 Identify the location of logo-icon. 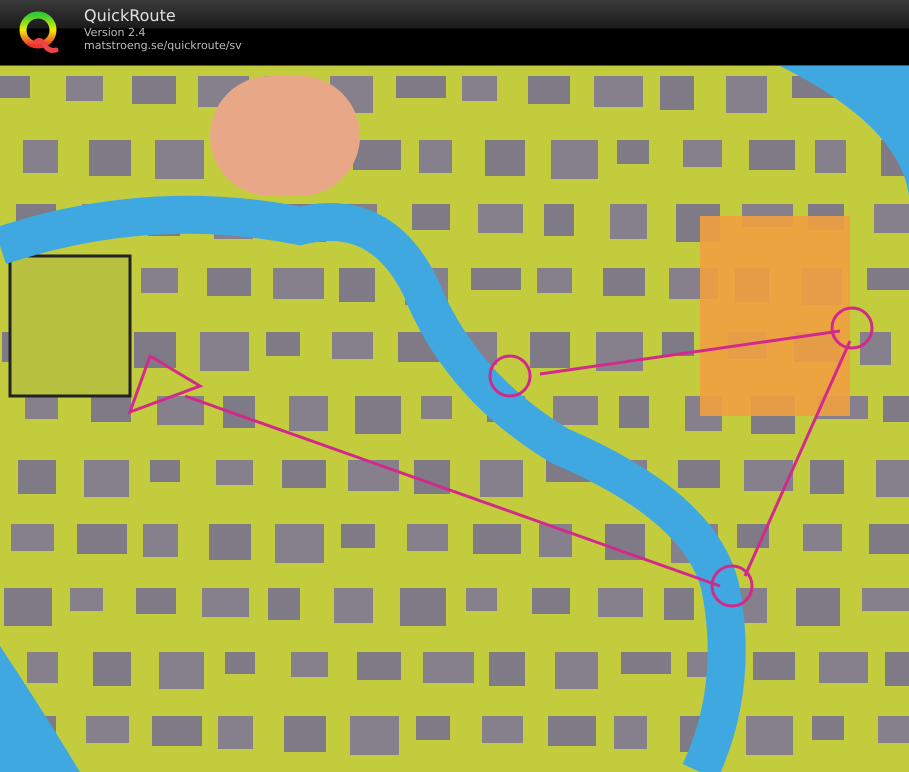
(39, 33).